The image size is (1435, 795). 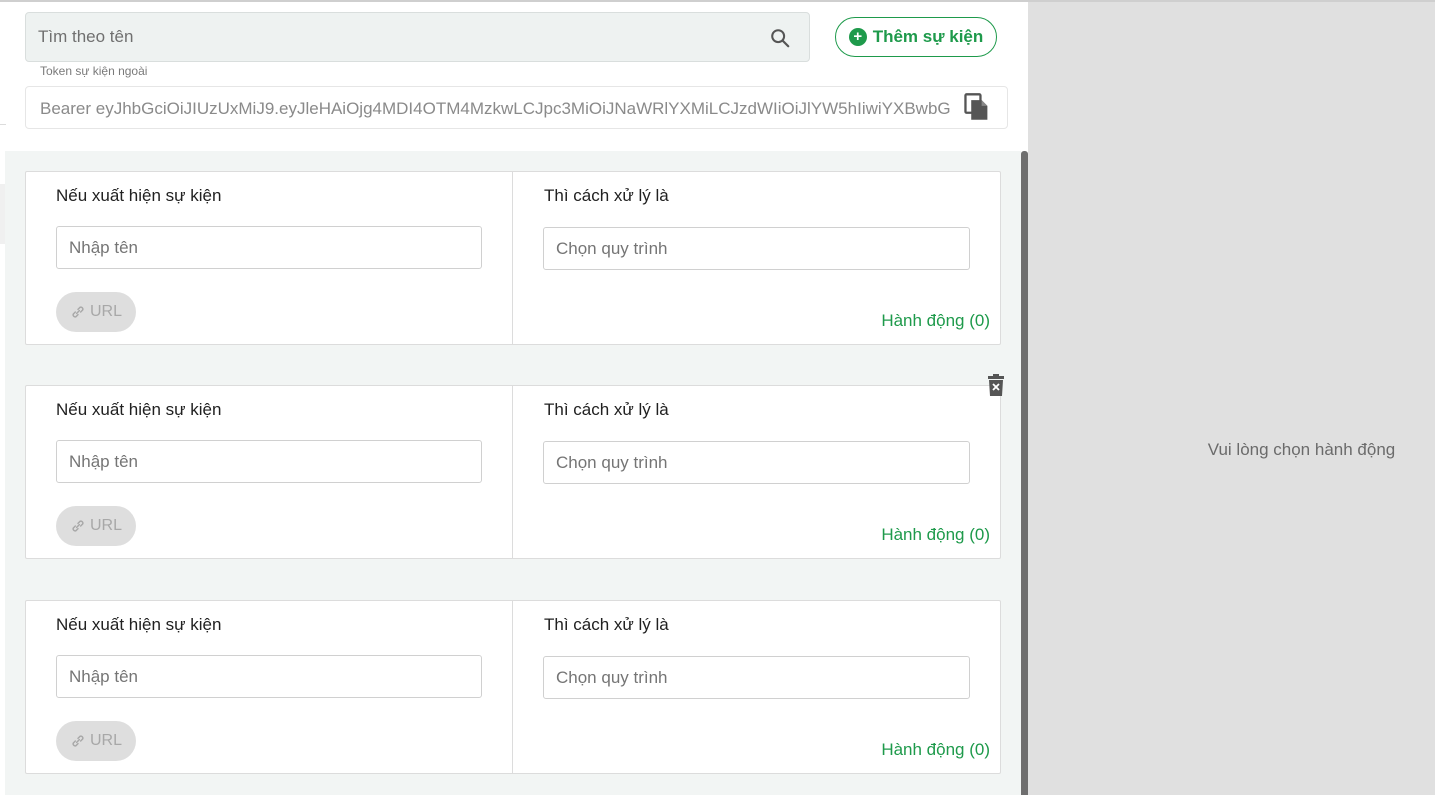 What do you see at coordinates (857, 37) in the screenshot?
I see `plus-circle-icon: +` at bounding box center [857, 37].